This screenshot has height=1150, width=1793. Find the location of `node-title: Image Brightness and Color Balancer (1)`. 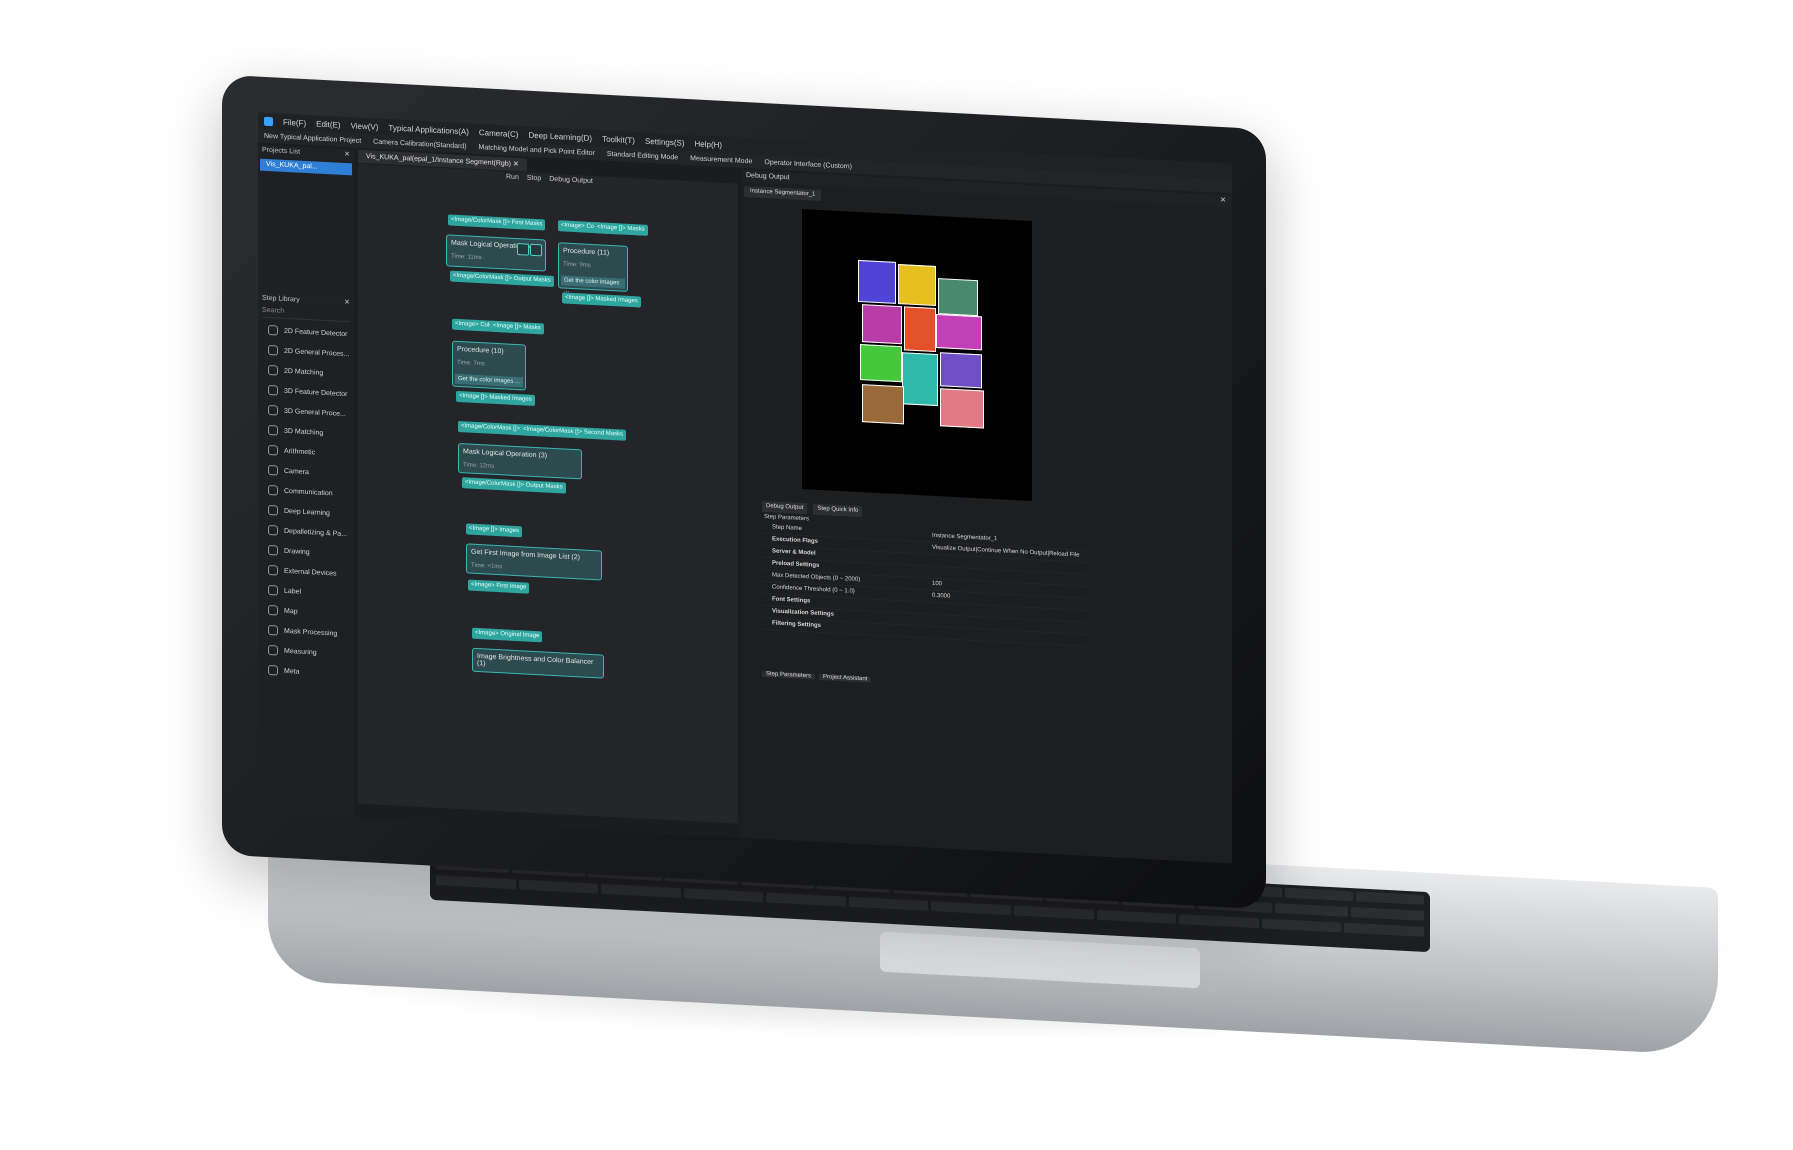

node-title: Image Brightness and Color Balancer (1) is located at coordinates (535, 660).